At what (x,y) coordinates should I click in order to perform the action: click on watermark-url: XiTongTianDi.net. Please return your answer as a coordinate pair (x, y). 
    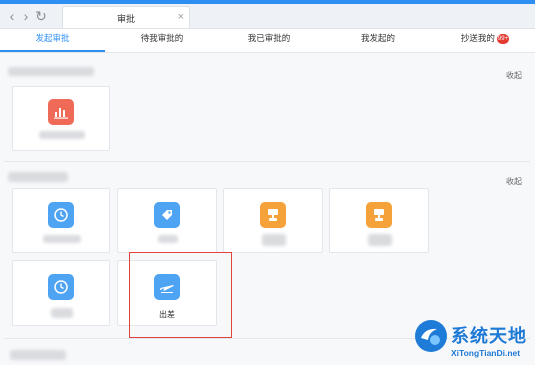
    Looking at the image, I should click on (486, 353).